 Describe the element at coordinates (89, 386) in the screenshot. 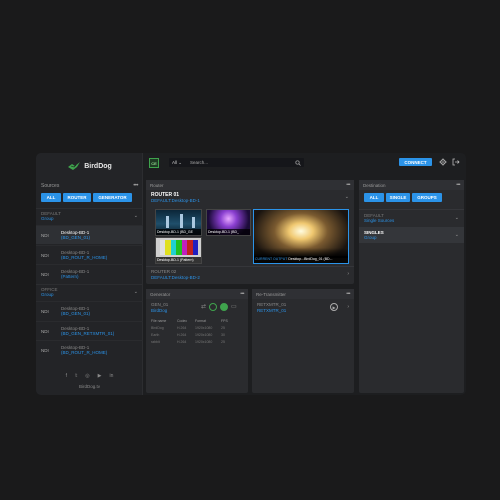

I see `website-link: BirdDog.tv` at that location.